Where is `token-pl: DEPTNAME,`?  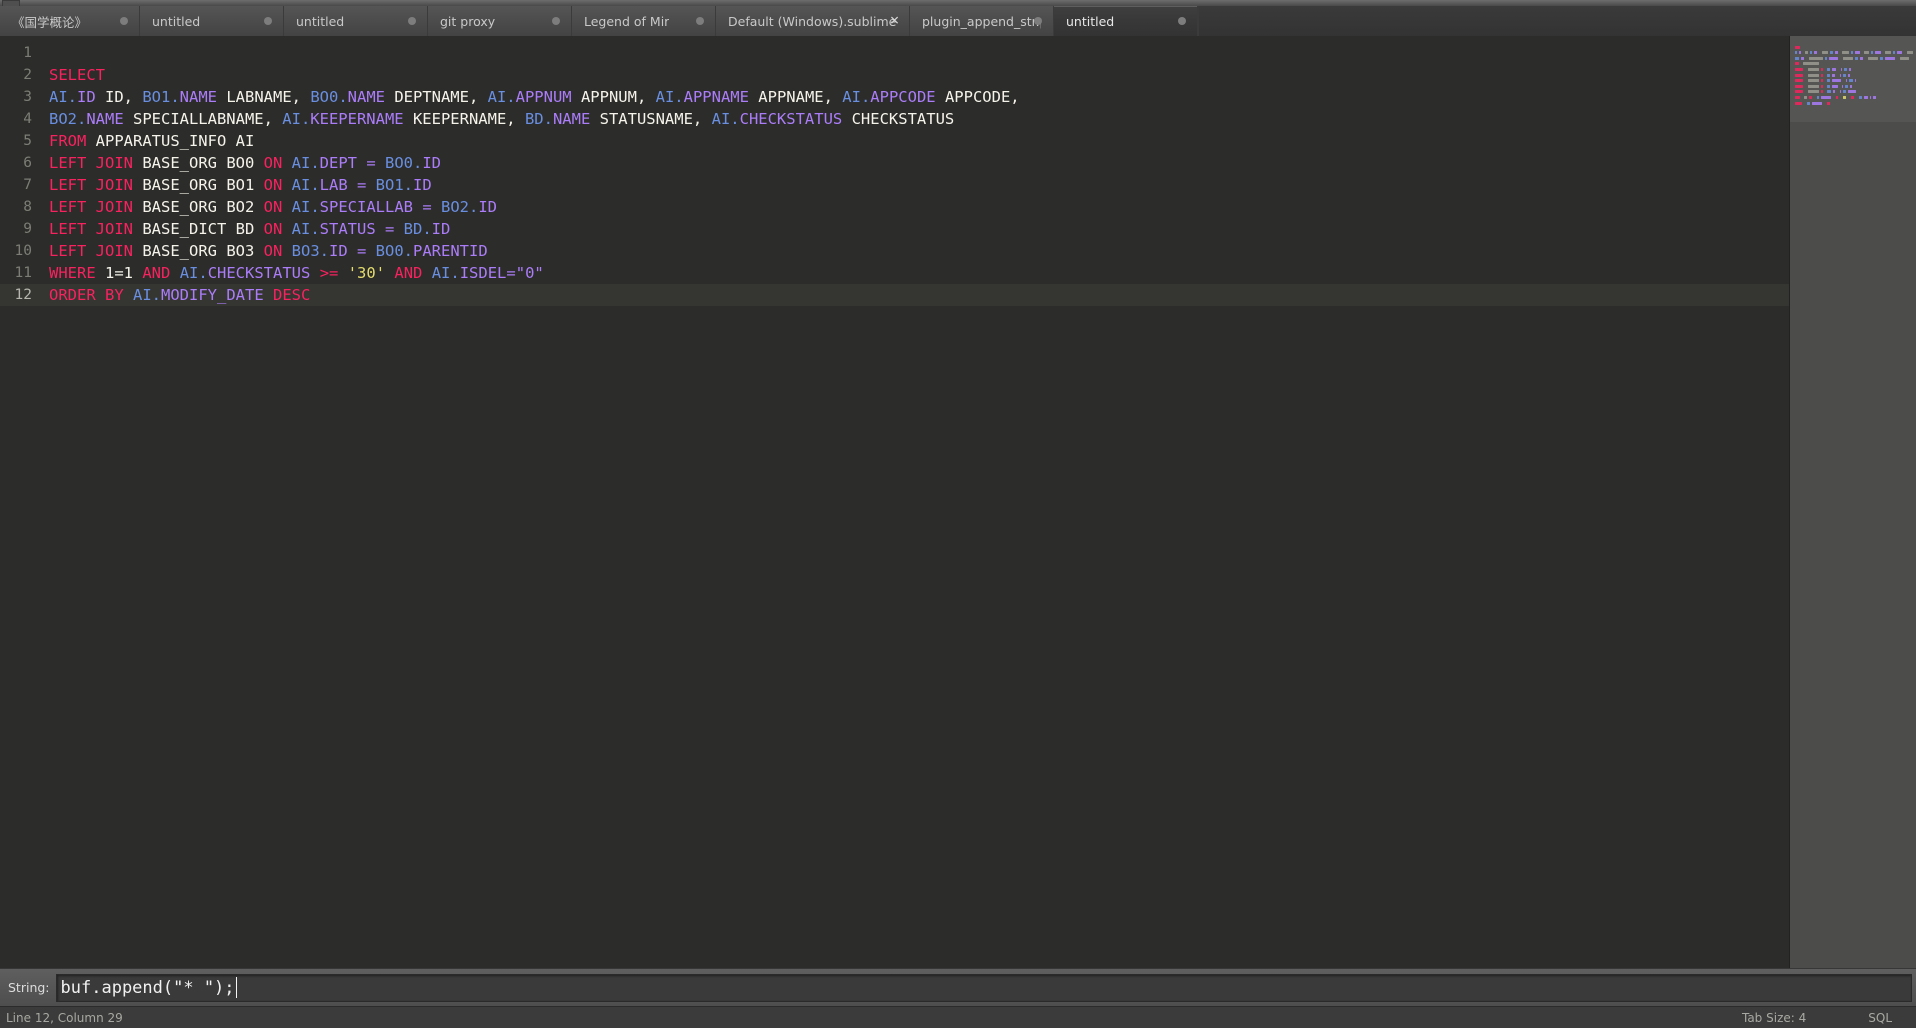
token-pl: DEPTNAME, is located at coordinates (436, 97).